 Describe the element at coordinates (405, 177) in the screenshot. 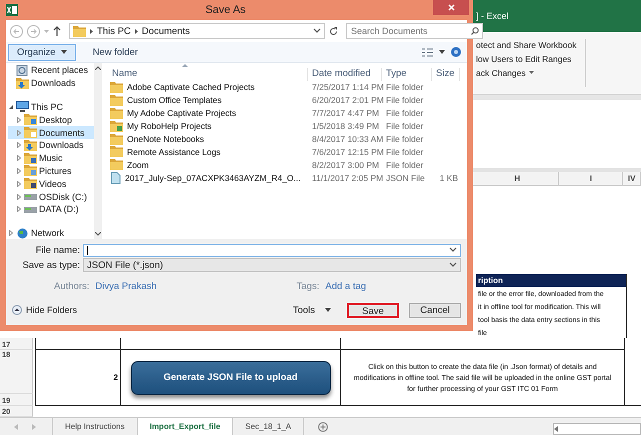

I see `type-cell-text: JSON File` at that location.